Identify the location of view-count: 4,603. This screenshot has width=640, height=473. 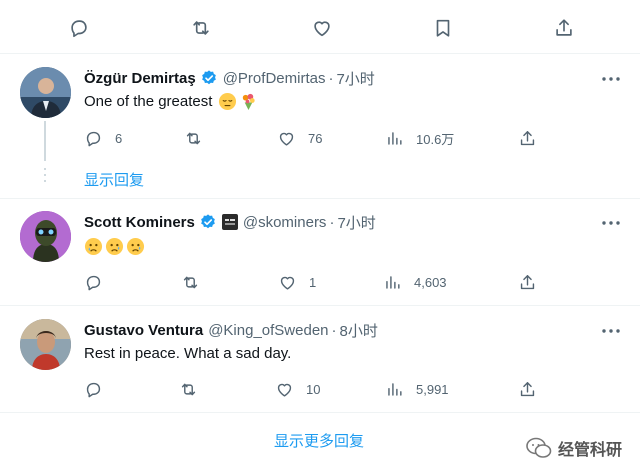
(430, 282).